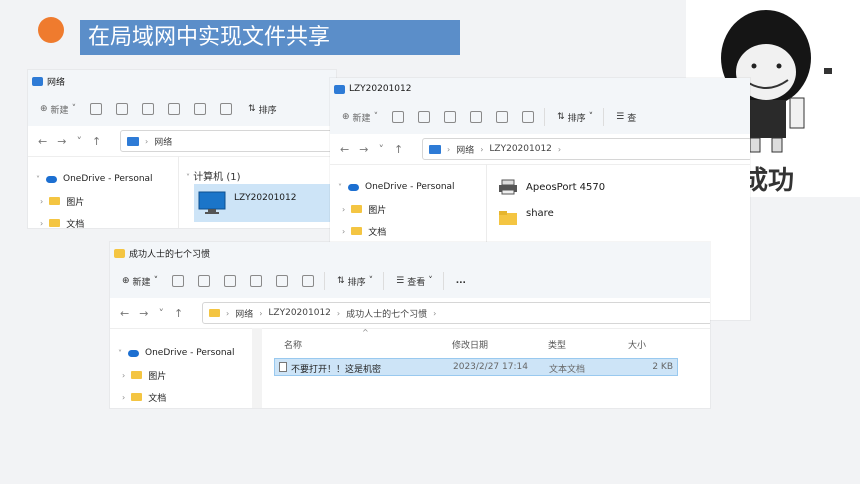 The image size is (860, 484). What do you see at coordinates (540, 89) in the screenshot?
I see `window-titlebar: LZY20201012` at bounding box center [540, 89].